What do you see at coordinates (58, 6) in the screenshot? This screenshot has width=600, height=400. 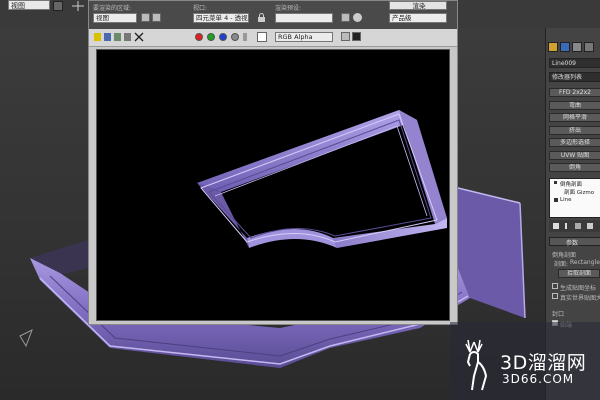 I see `dropdown-arrow-icon` at bounding box center [58, 6].